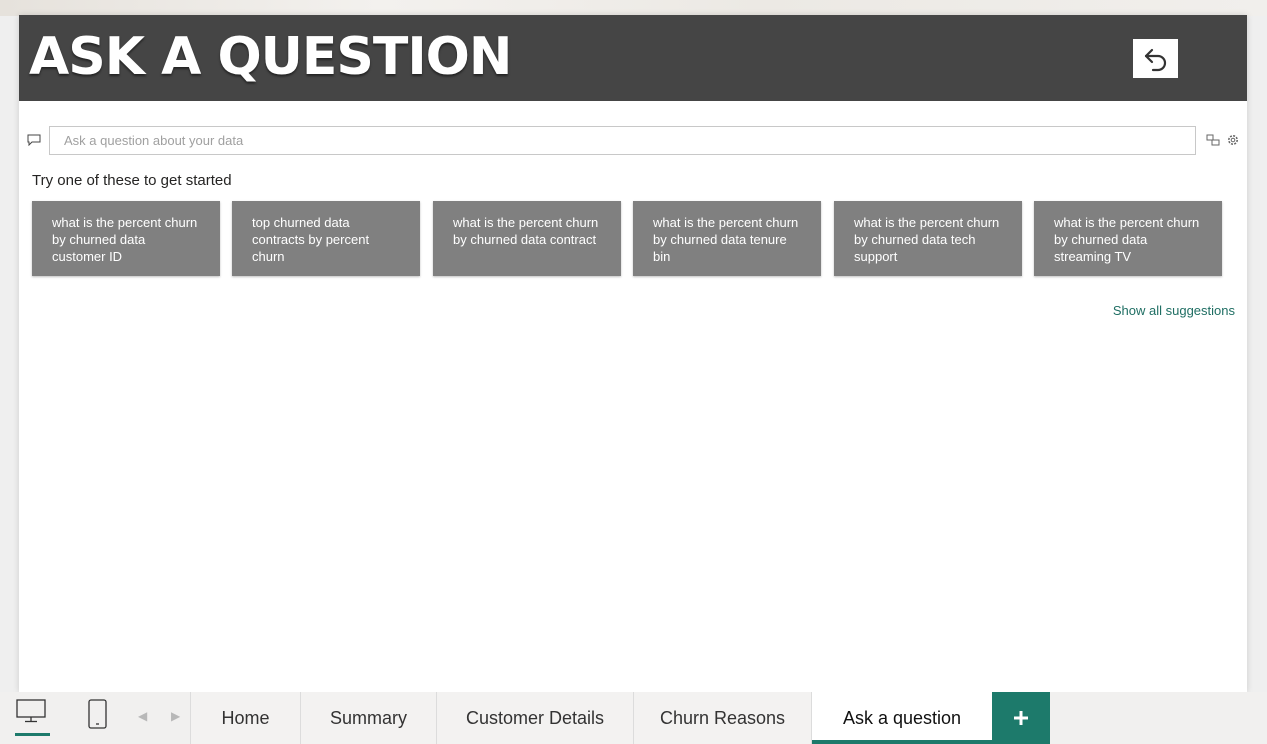  Describe the element at coordinates (32, 734) in the screenshot. I see `active-view-indicator` at that location.